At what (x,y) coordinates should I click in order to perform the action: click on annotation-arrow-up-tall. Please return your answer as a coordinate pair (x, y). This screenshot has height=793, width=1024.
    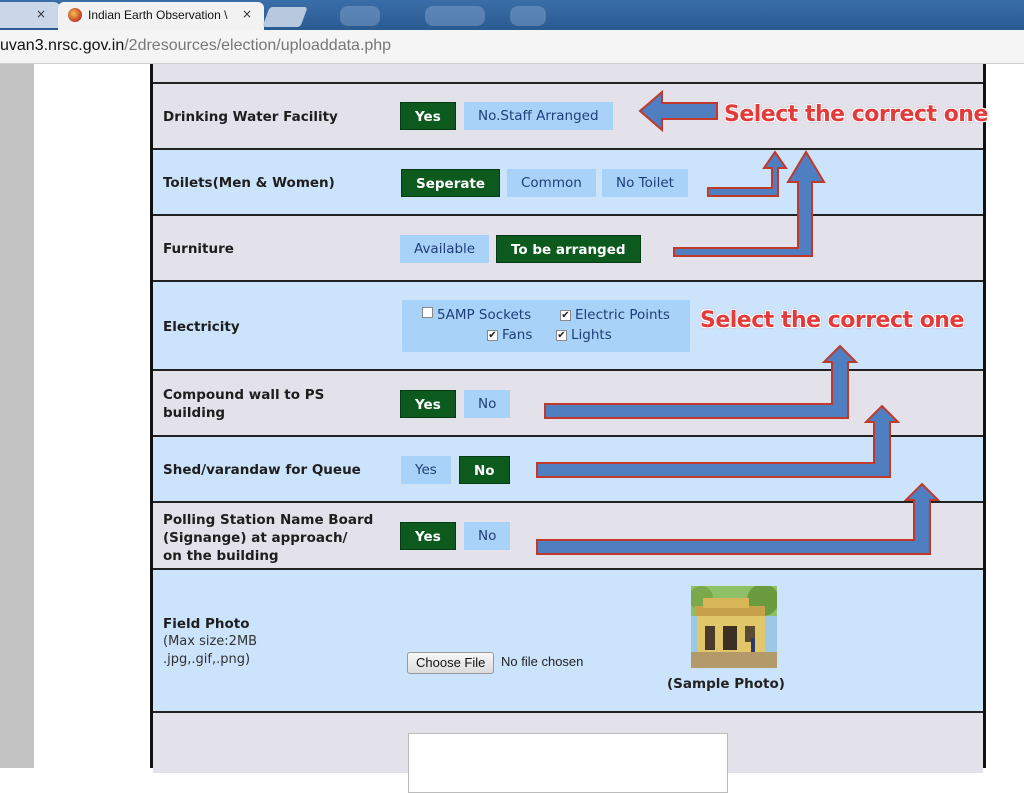
    Looking at the image, I should click on (749, 203).